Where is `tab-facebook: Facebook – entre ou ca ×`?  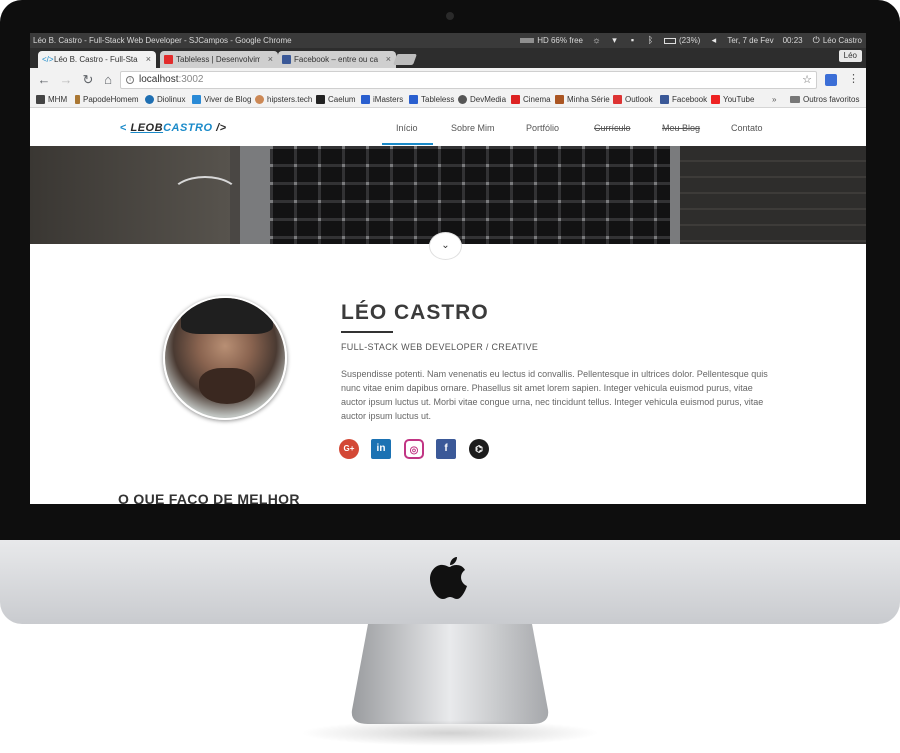
tab-facebook: Facebook – entre ou ca × is located at coordinates (337, 59).